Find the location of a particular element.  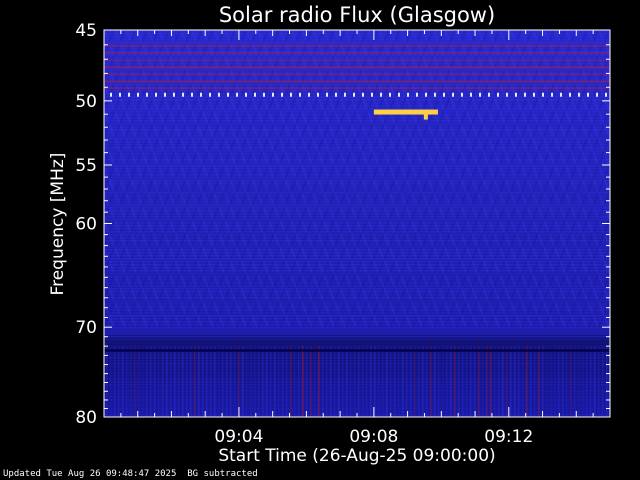

x-tick-label: 09:12 is located at coordinates (508, 437).